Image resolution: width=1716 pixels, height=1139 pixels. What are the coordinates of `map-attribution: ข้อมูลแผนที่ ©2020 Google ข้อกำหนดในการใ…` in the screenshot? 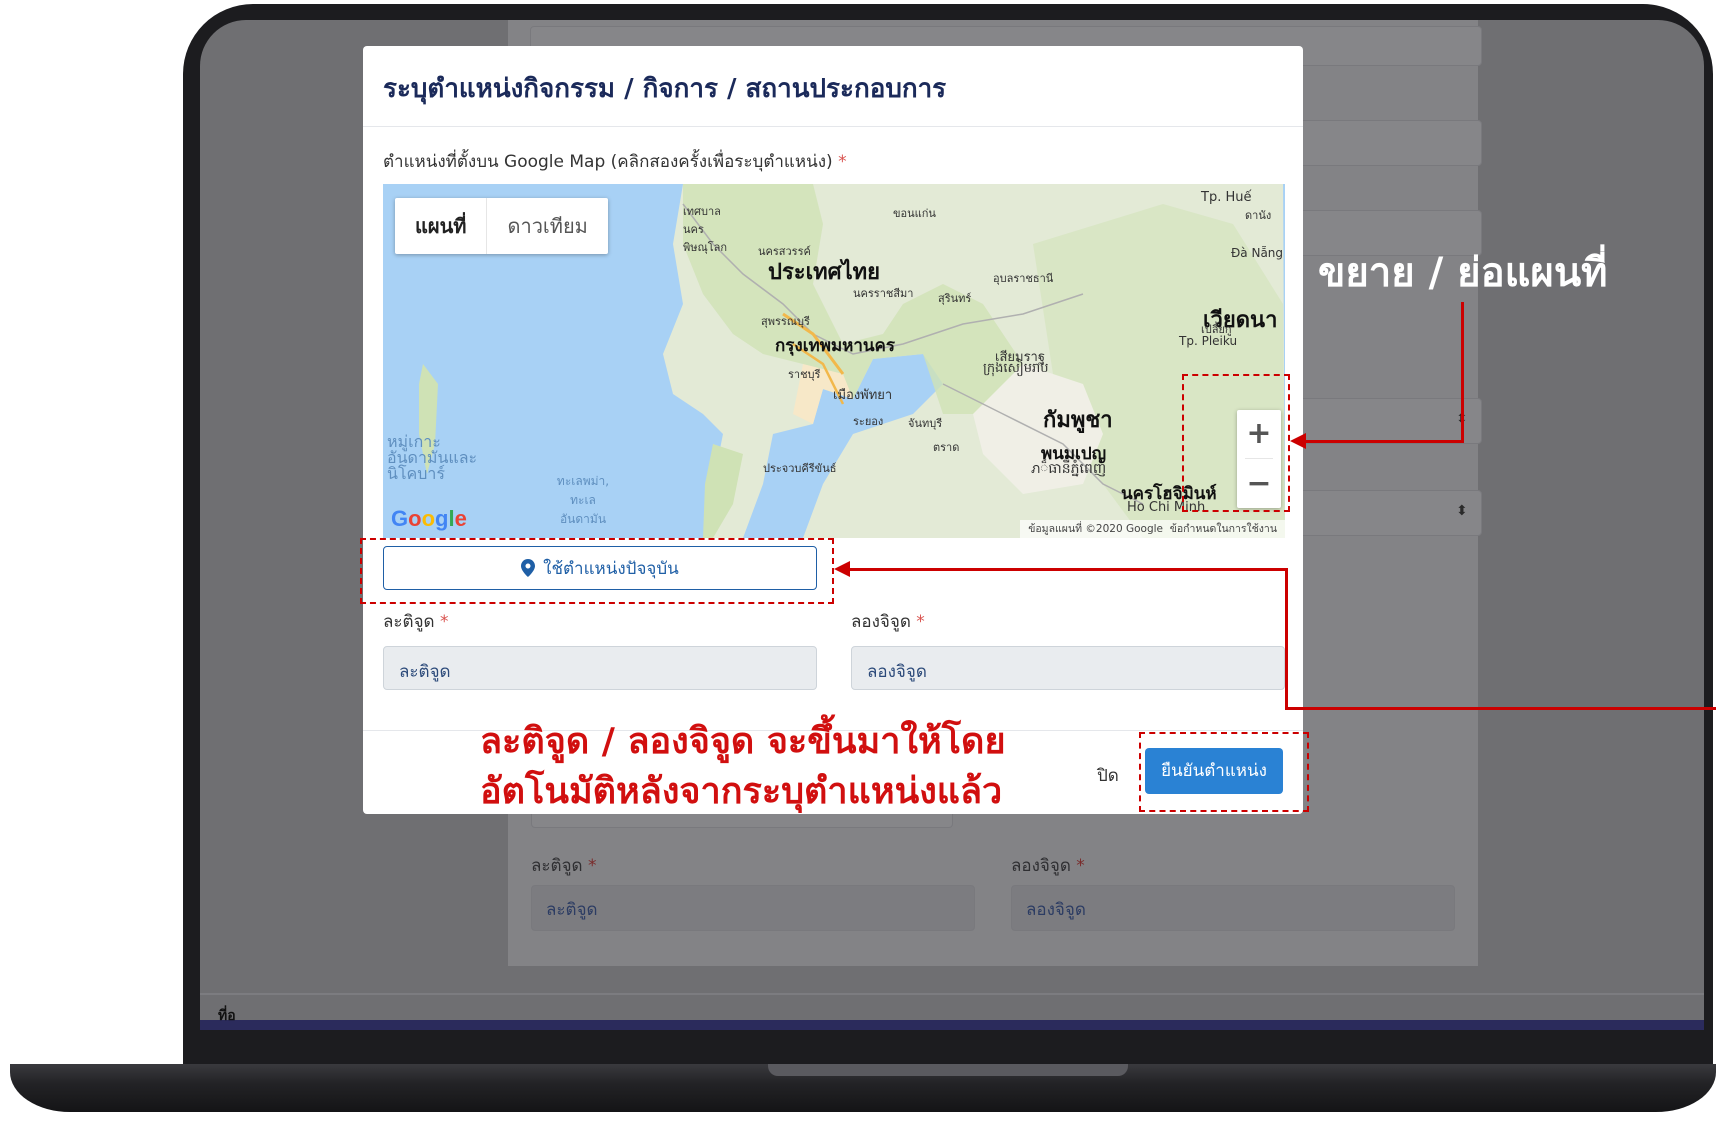 It's located at (1152, 529).